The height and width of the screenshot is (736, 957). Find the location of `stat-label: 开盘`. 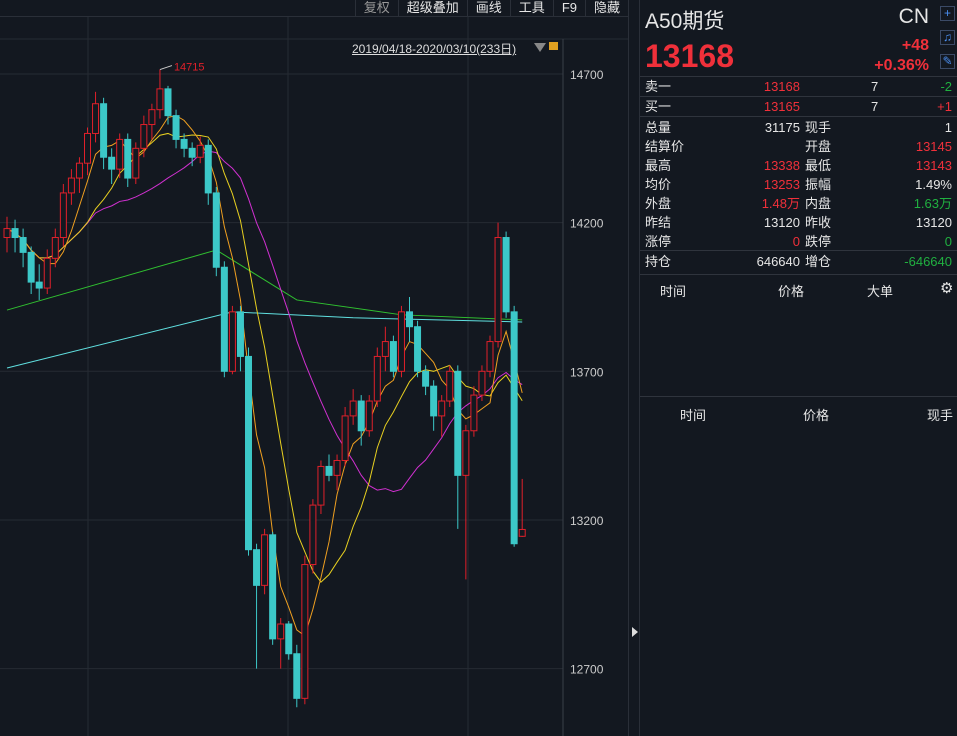

stat-label: 开盘 is located at coordinates (818, 146).